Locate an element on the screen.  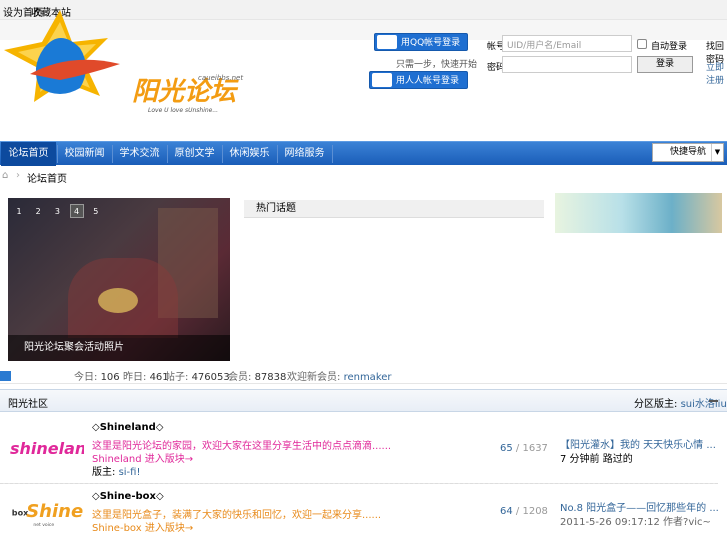
svg-text: net voice is located at coordinates (43, 525).